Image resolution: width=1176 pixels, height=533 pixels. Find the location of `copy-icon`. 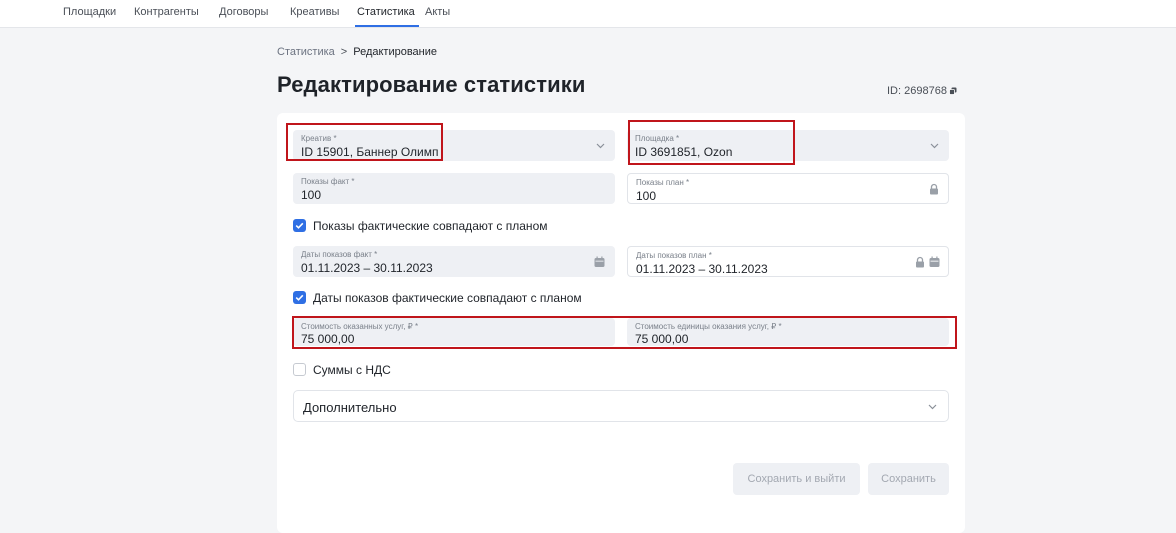

copy-icon is located at coordinates (953, 91).